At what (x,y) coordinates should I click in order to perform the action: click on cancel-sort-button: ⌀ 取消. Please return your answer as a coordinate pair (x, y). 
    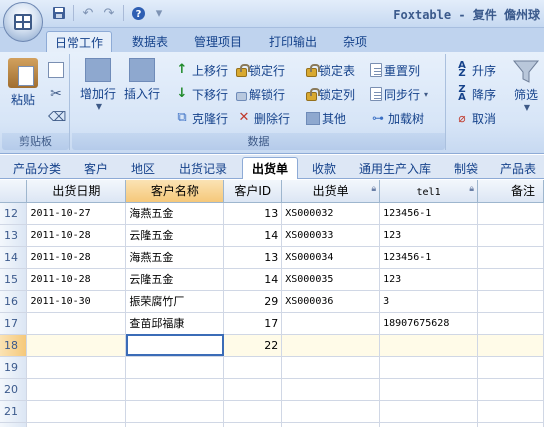
    Looking at the image, I should click on (475, 118).